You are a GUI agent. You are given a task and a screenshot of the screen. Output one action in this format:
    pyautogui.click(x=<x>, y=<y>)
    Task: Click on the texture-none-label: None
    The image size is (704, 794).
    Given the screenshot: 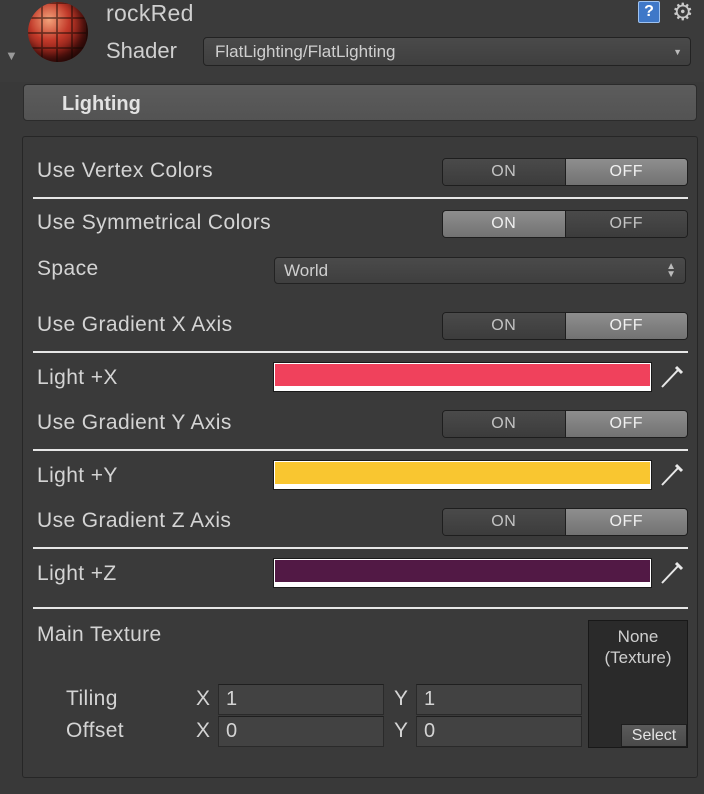 What is the action you would take?
    pyautogui.click(x=638, y=636)
    